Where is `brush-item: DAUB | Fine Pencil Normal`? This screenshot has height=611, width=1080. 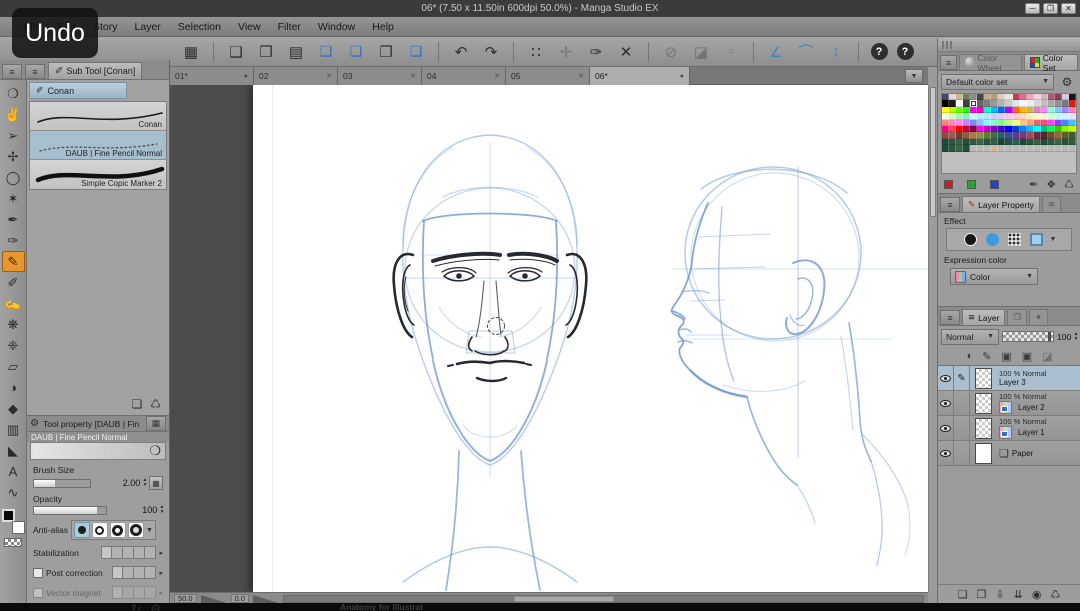 brush-item: DAUB | Fine Pencil Normal is located at coordinates (98, 145).